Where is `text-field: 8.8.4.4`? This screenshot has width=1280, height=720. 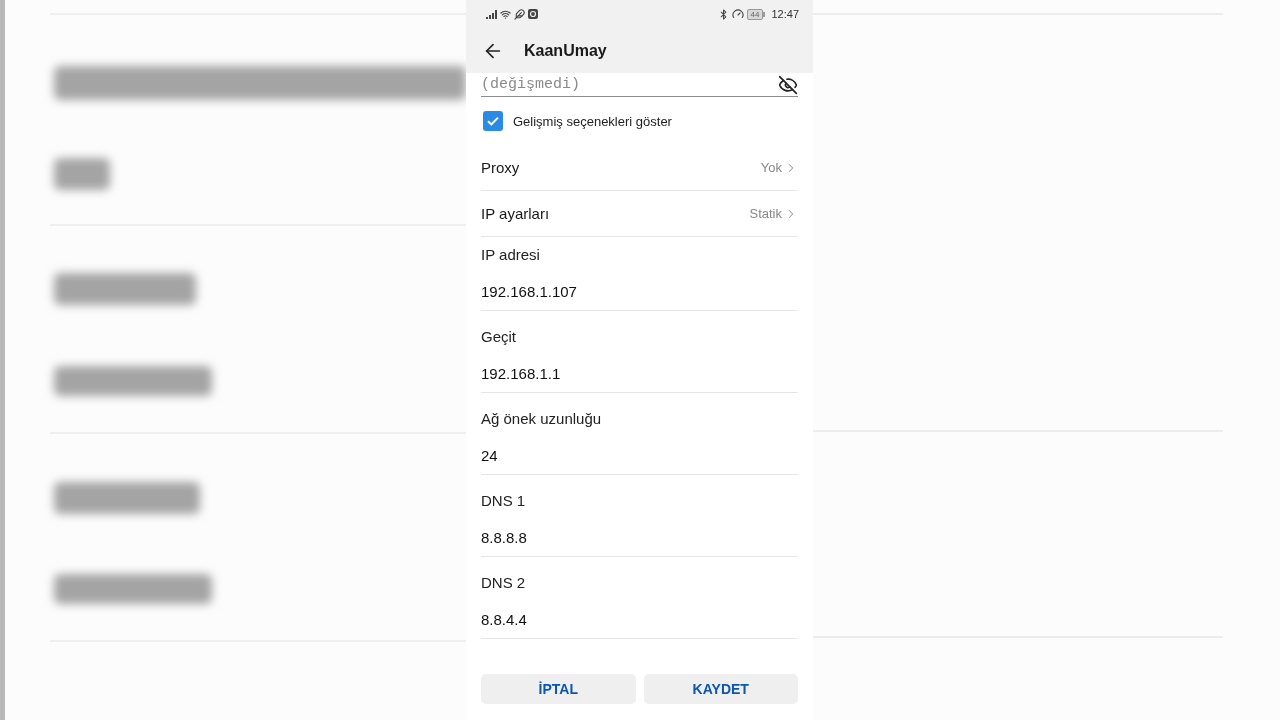
text-field: 8.8.4.4 is located at coordinates (639, 619).